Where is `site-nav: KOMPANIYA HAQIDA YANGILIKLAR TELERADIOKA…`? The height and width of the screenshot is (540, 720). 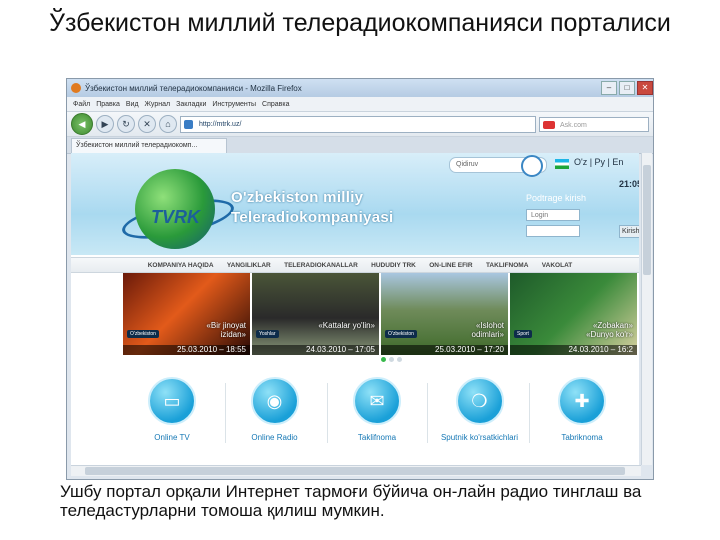 site-nav: KOMPANIYA HAQIDA YANGILIKLAR TELERADIOKA… is located at coordinates (355, 265).